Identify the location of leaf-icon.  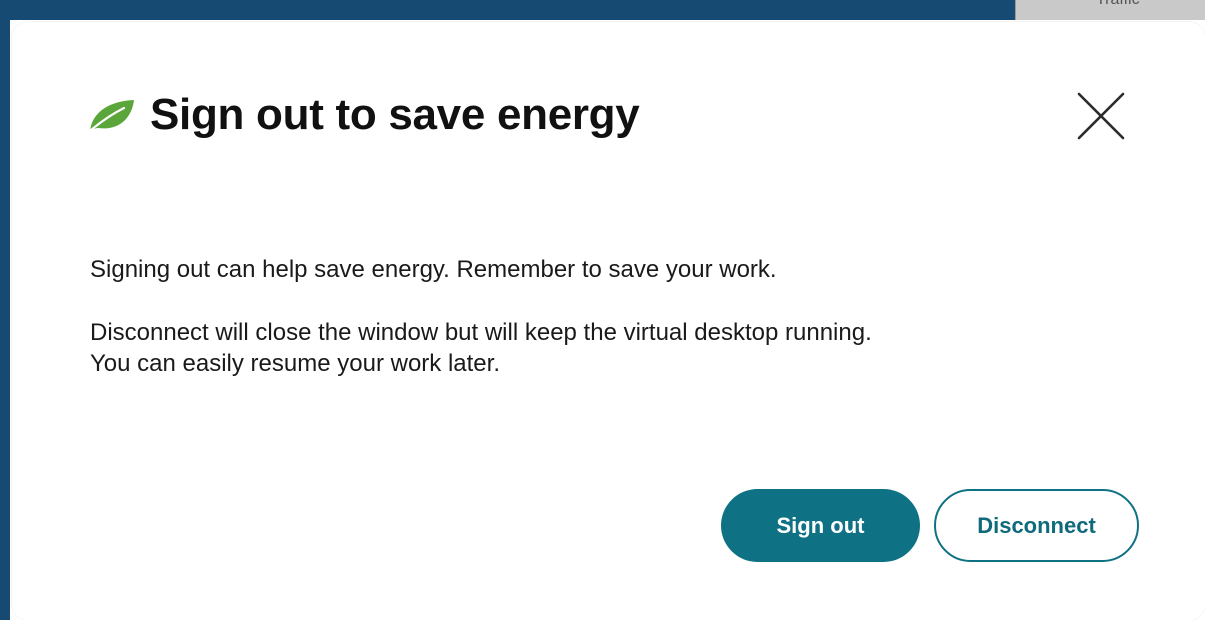
(111, 116).